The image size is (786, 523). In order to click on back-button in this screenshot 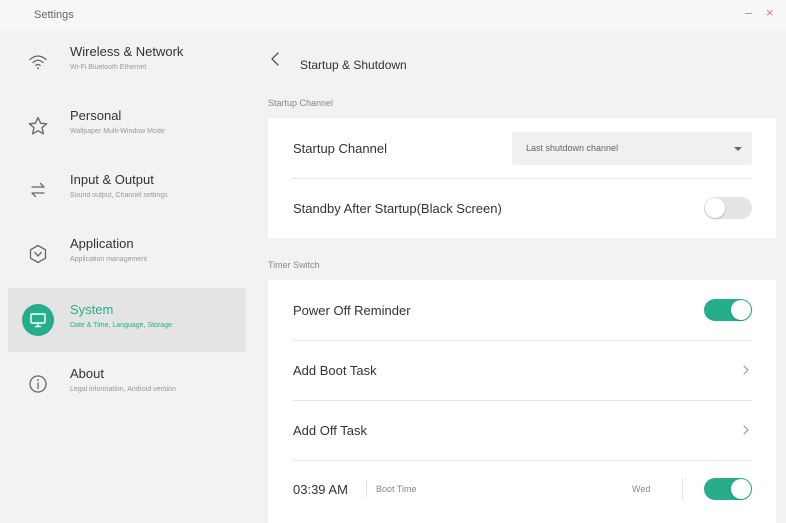, I will do `click(275, 59)`.